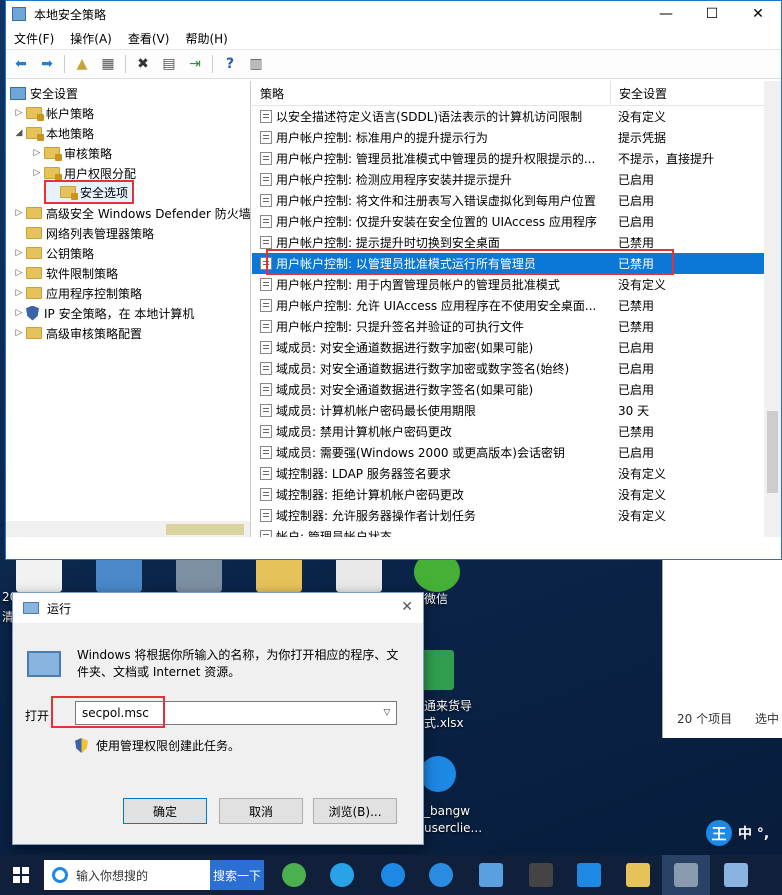 The height and width of the screenshot is (895, 782). I want to click on policy-row: 域成员: 对安全通道数据进行数字加密(如果可能) 已启用, so click(516, 347).